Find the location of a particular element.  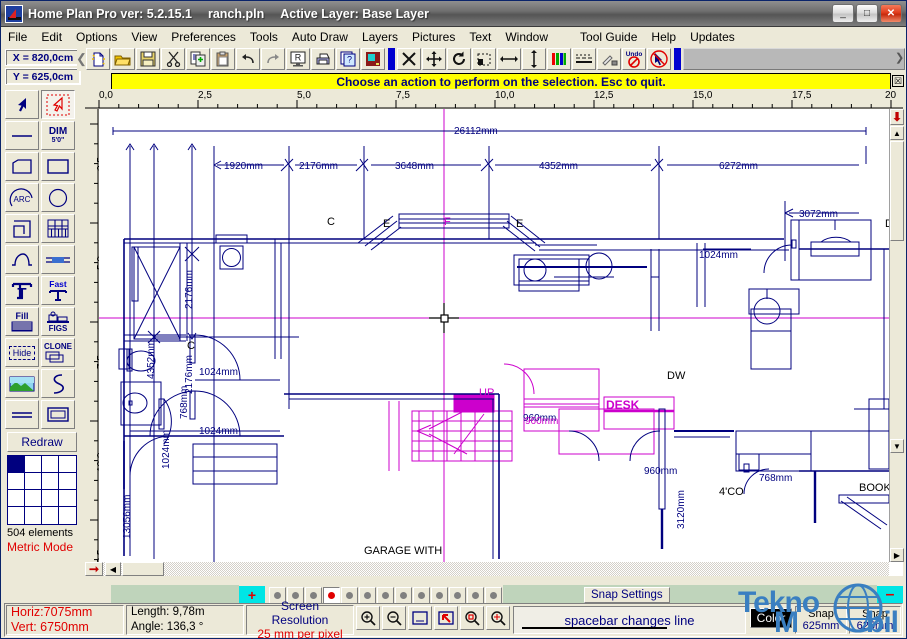

render-icon: R is located at coordinates (298, 59).